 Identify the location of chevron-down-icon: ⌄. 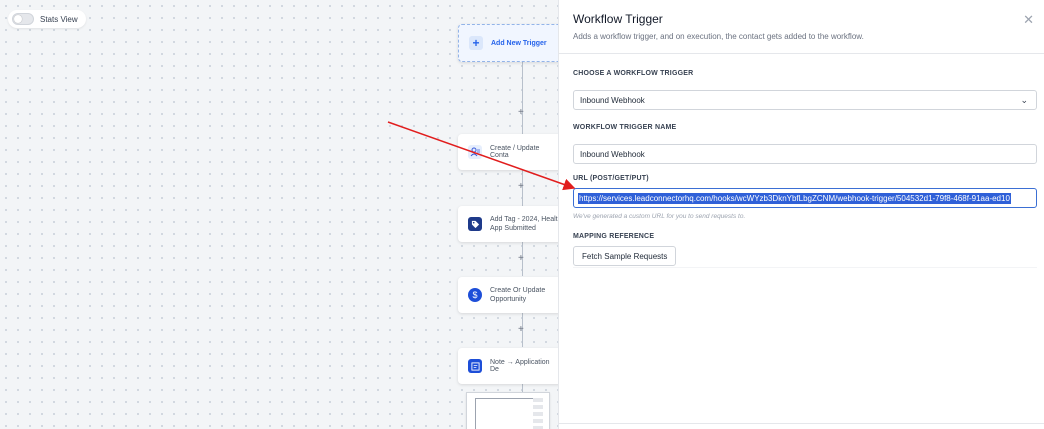
(1024, 100).